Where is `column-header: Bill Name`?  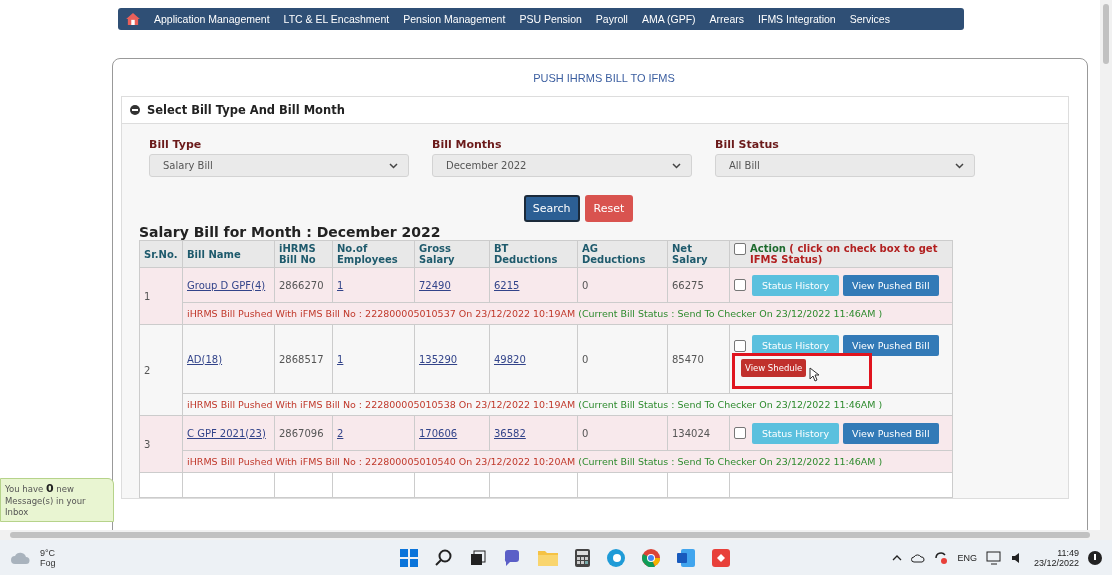 column-header: Bill Name is located at coordinates (228, 254).